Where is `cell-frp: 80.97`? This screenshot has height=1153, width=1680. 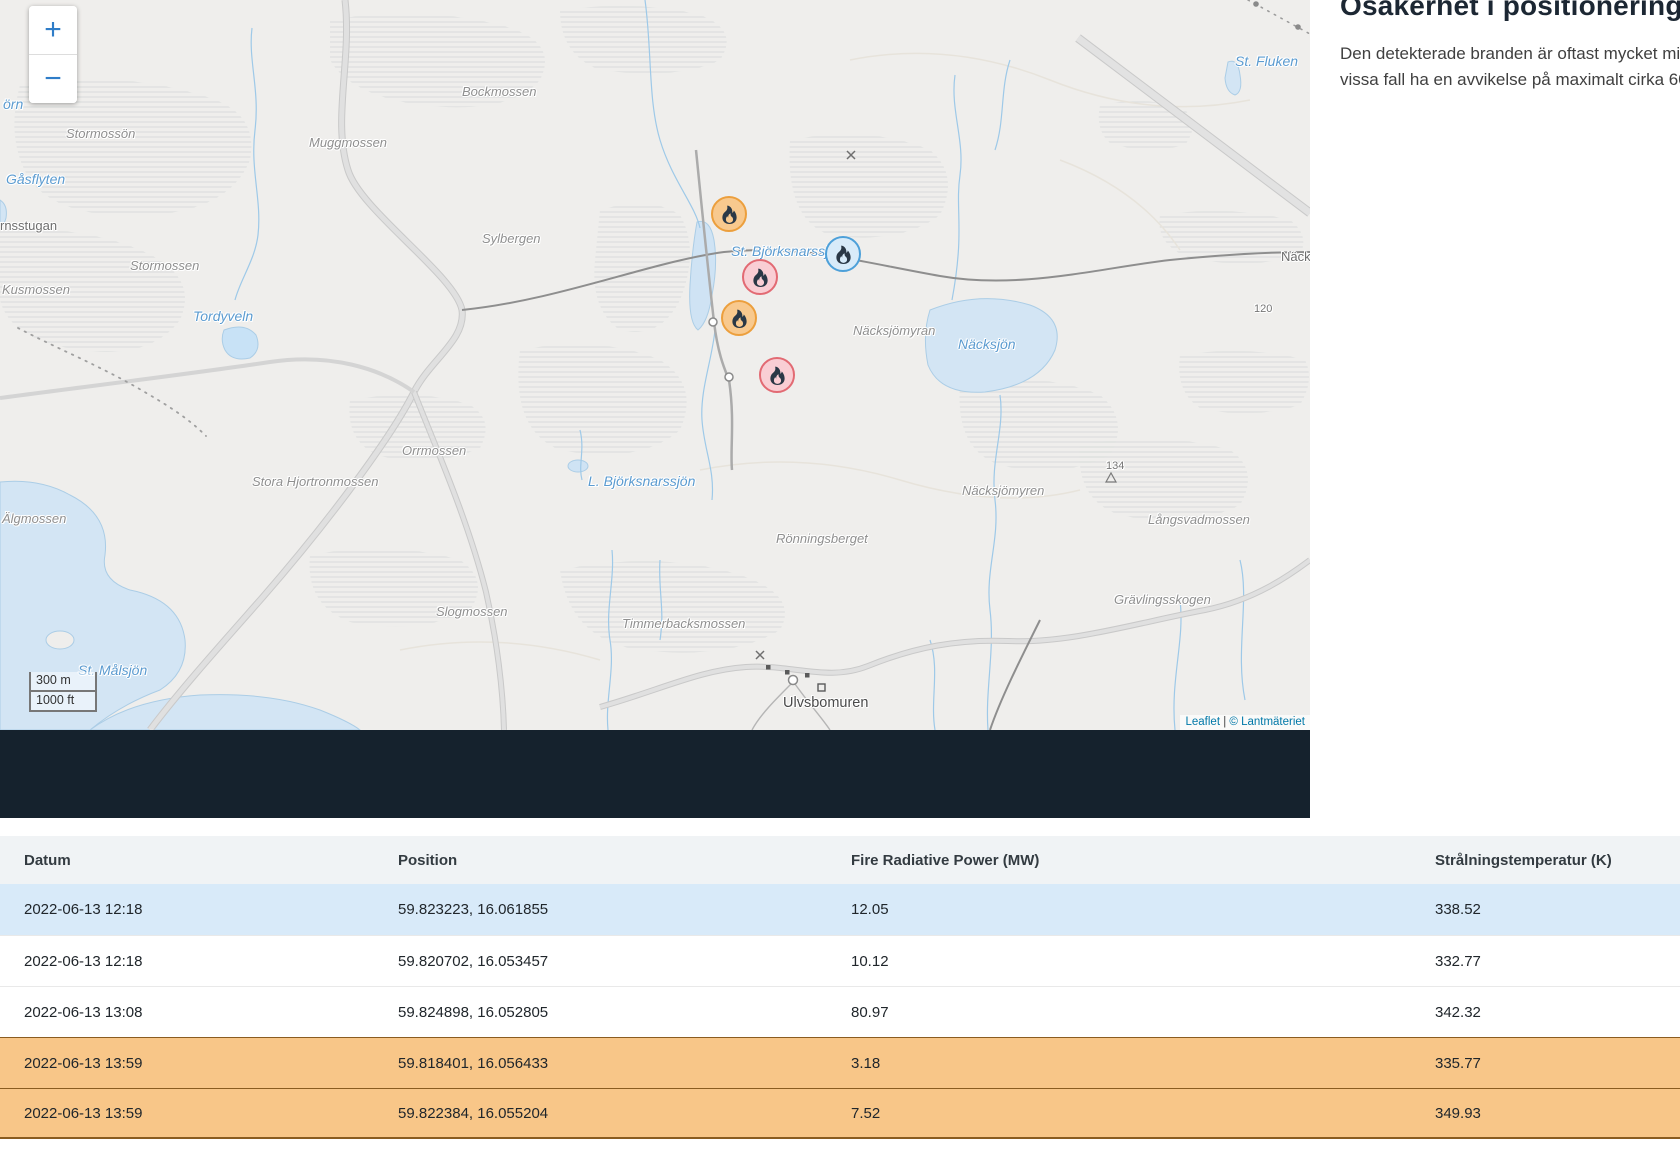 cell-frp: 80.97 is located at coordinates (870, 1012).